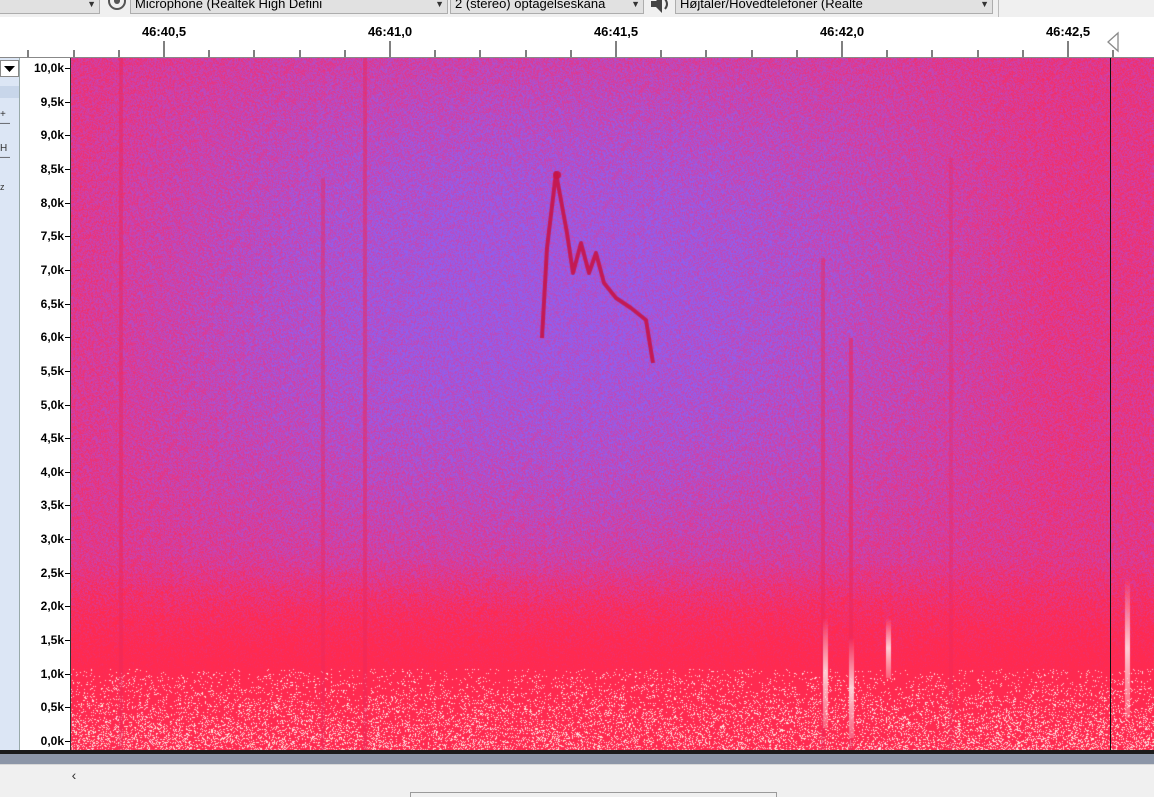 Image resolution: width=1154 pixels, height=797 pixels. What do you see at coordinates (9, 92) in the screenshot?
I see `track-mute-button` at bounding box center [9, 92].